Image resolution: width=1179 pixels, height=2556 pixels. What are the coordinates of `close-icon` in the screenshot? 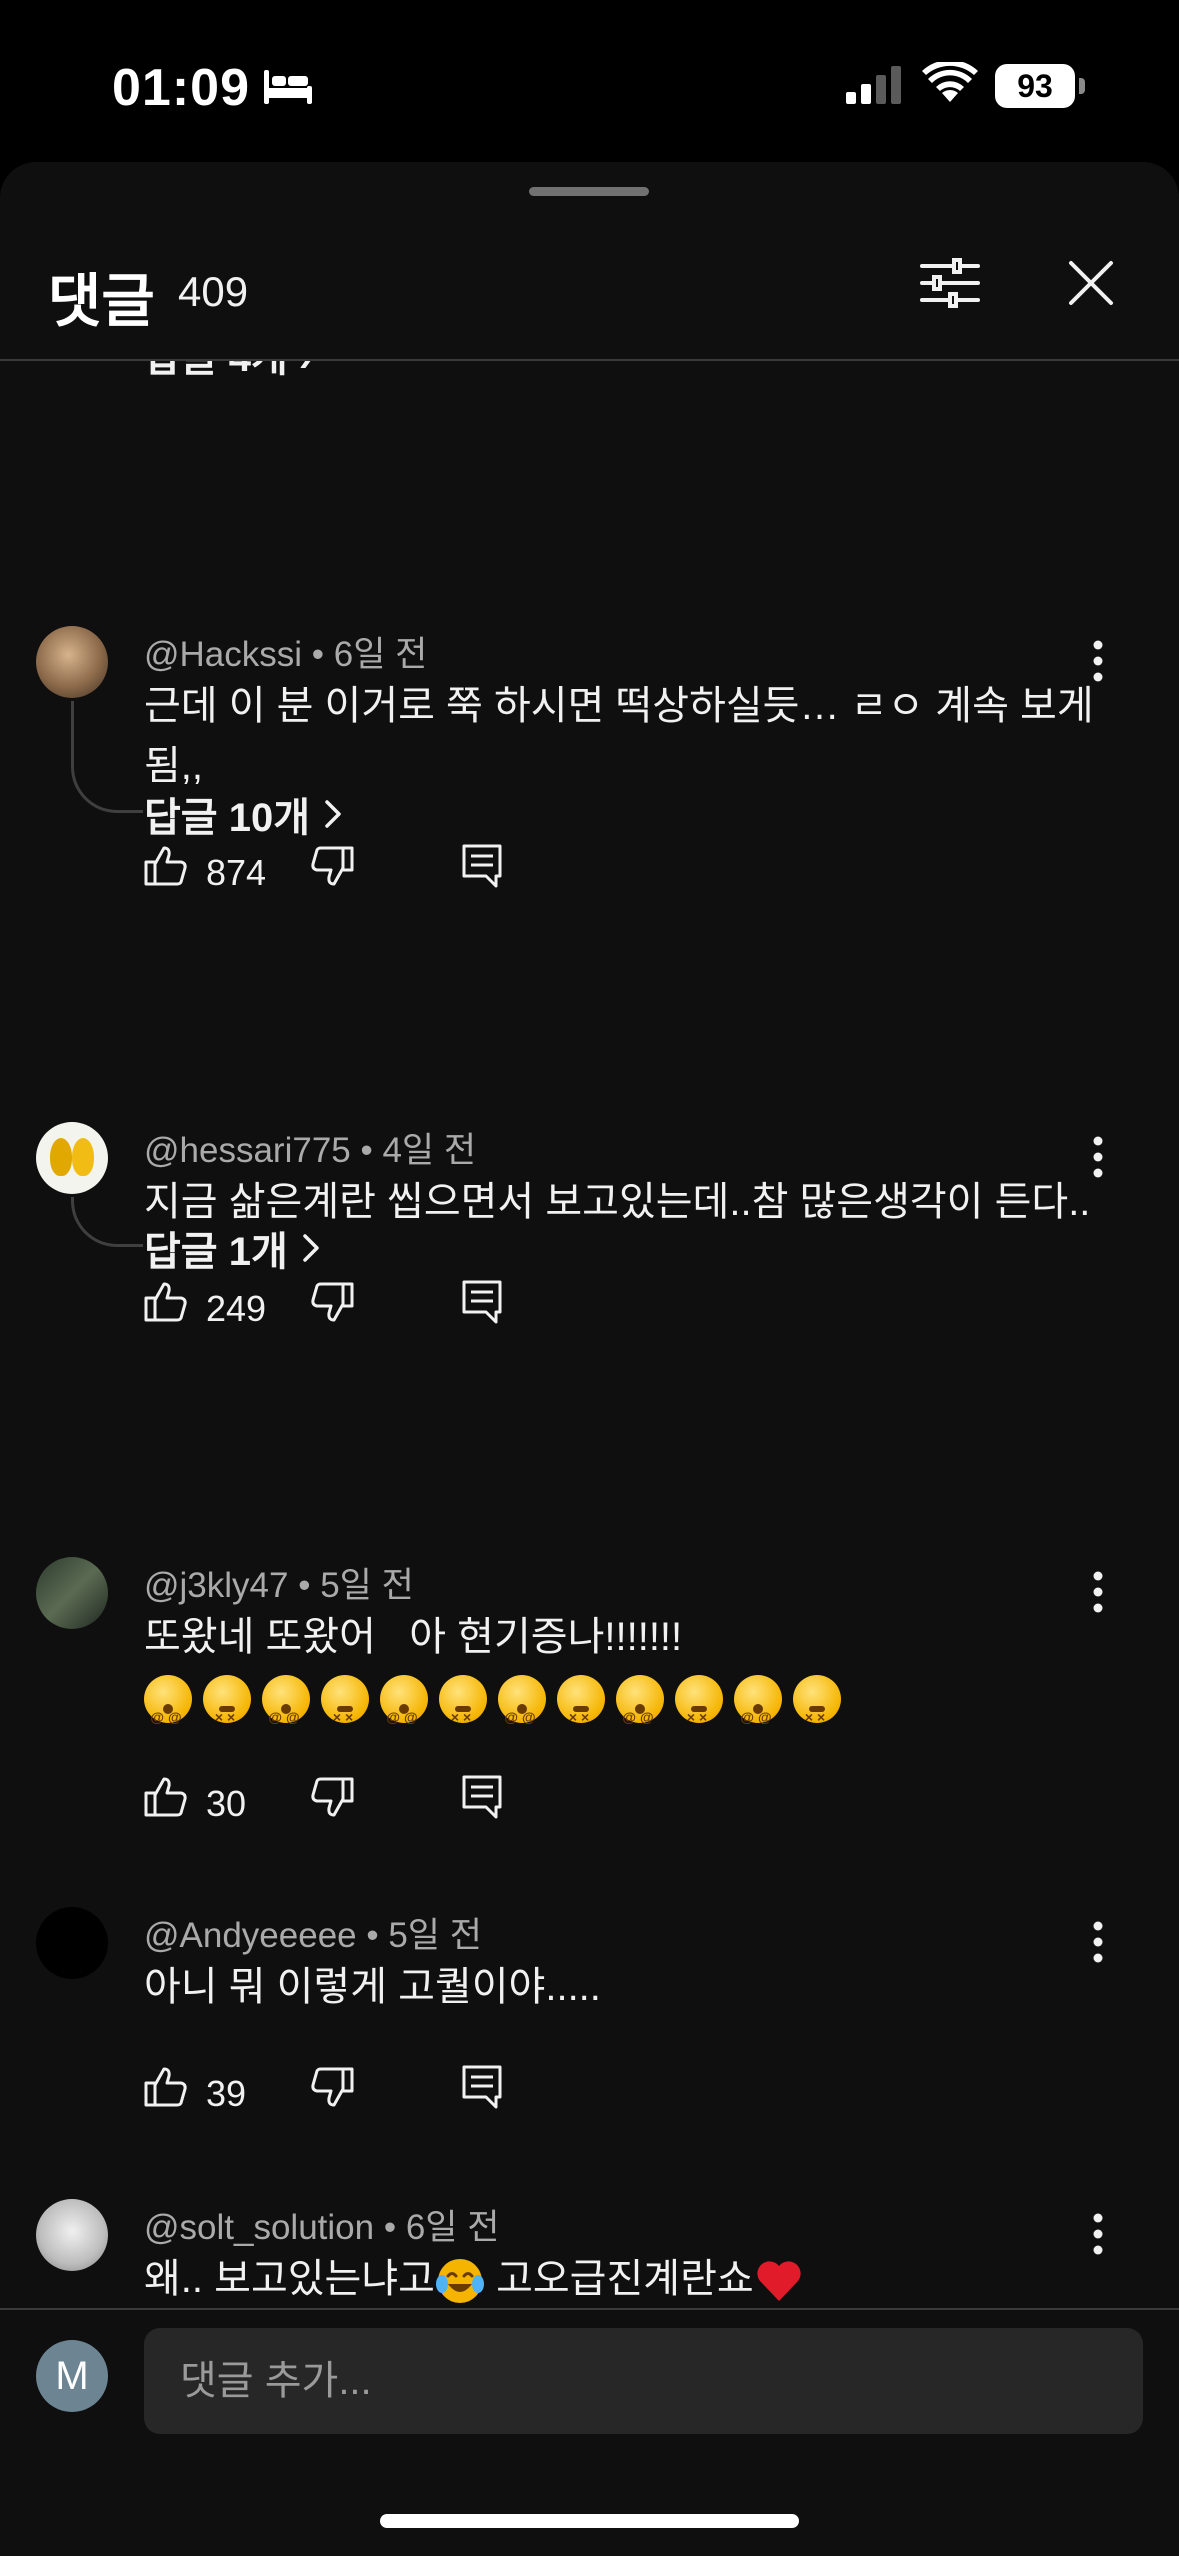 It's located at (1091, 283).